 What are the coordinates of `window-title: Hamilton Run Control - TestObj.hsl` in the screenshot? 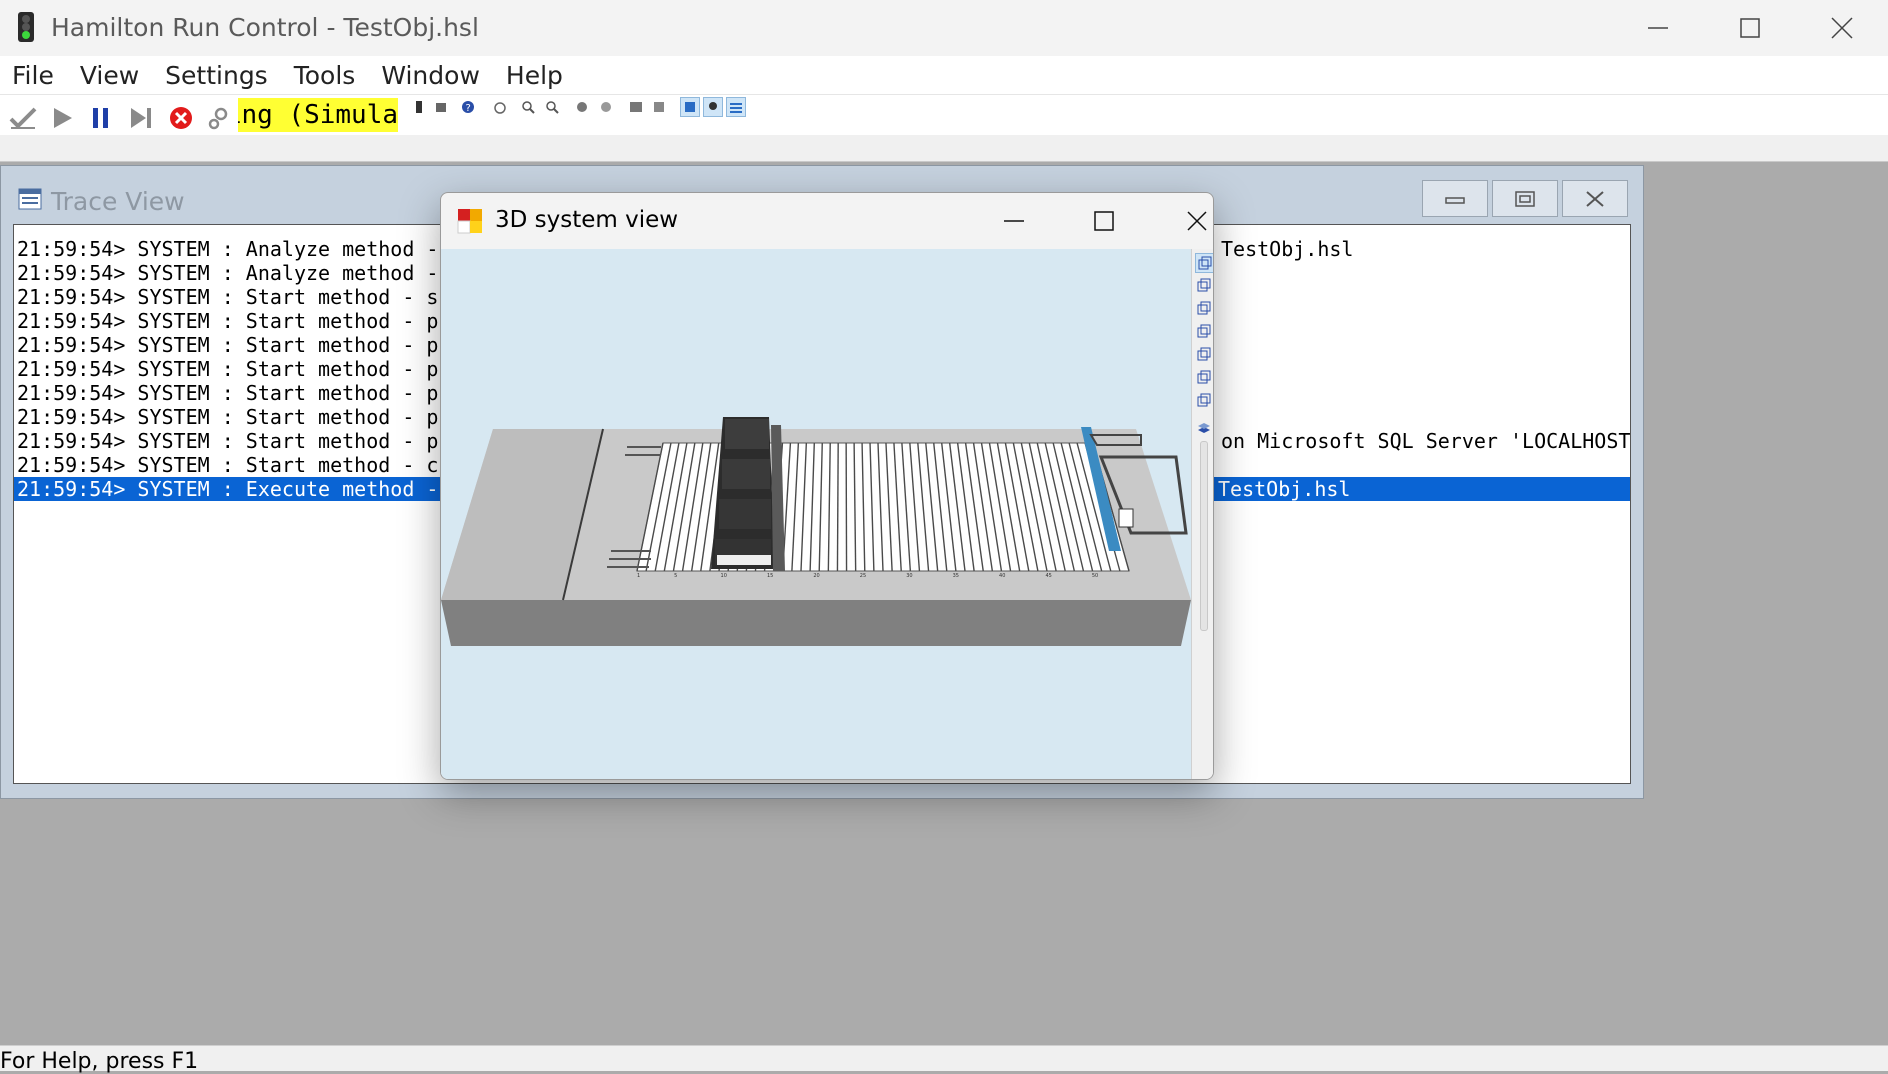 It's located at (265, 27).